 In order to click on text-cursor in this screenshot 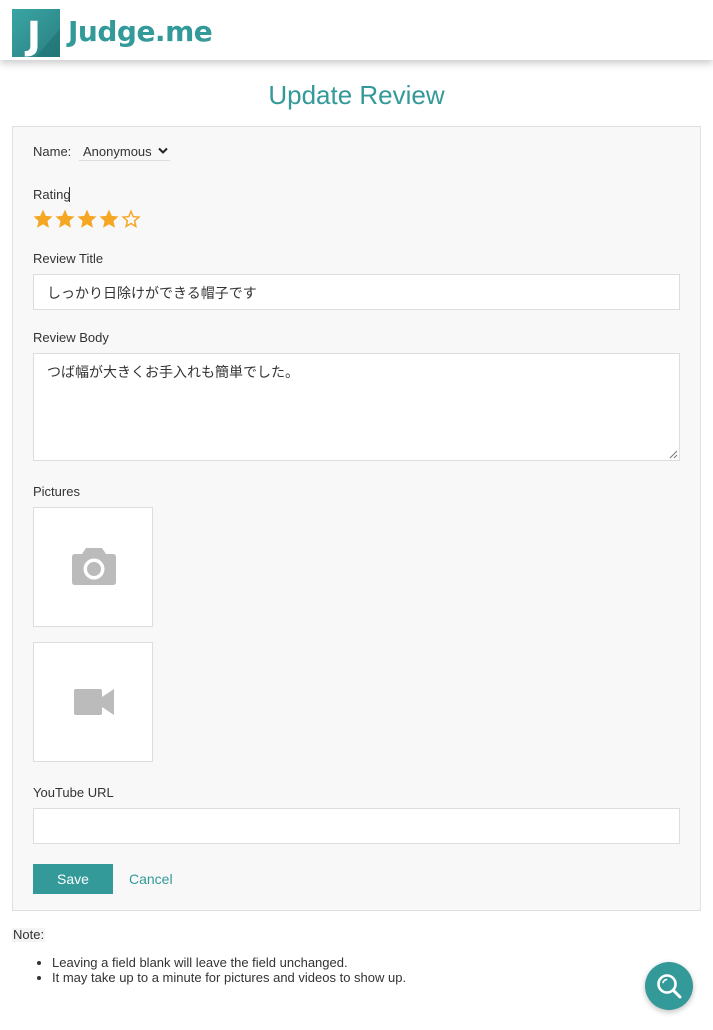, I will do `click(69, 194)`.